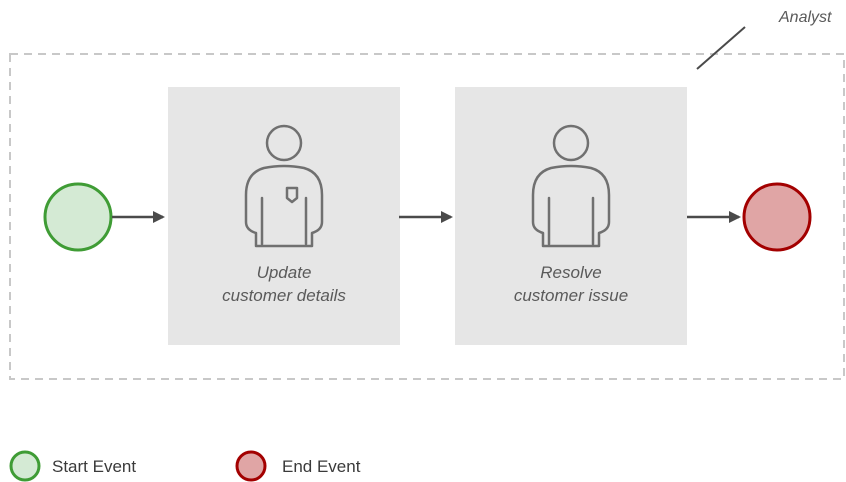  What do you see at coordinates (777, 217) in the screenshot?
I see `end-event` at bounding box center [777, 217].